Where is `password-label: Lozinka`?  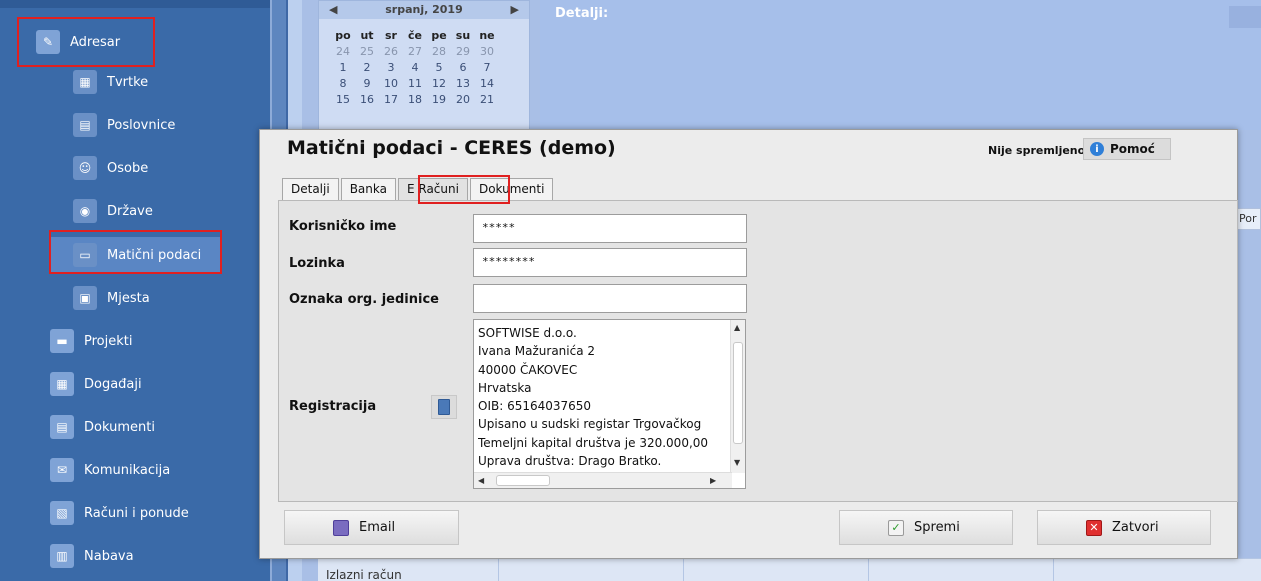
password-label: Lozinka is located at coordinates (317, 263).